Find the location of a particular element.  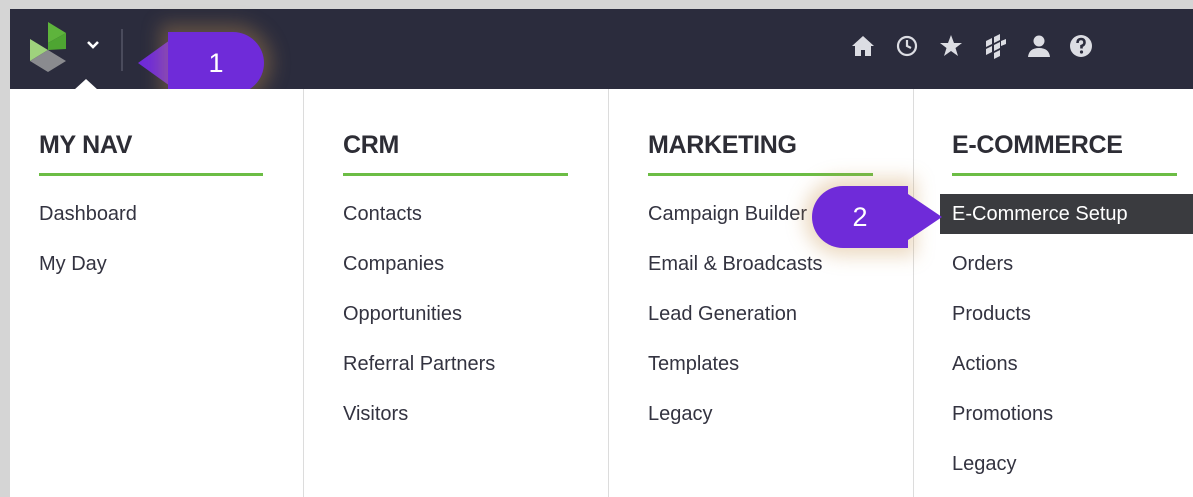

menu-item-contacts: Contacts is located at coordinates (382, 214).